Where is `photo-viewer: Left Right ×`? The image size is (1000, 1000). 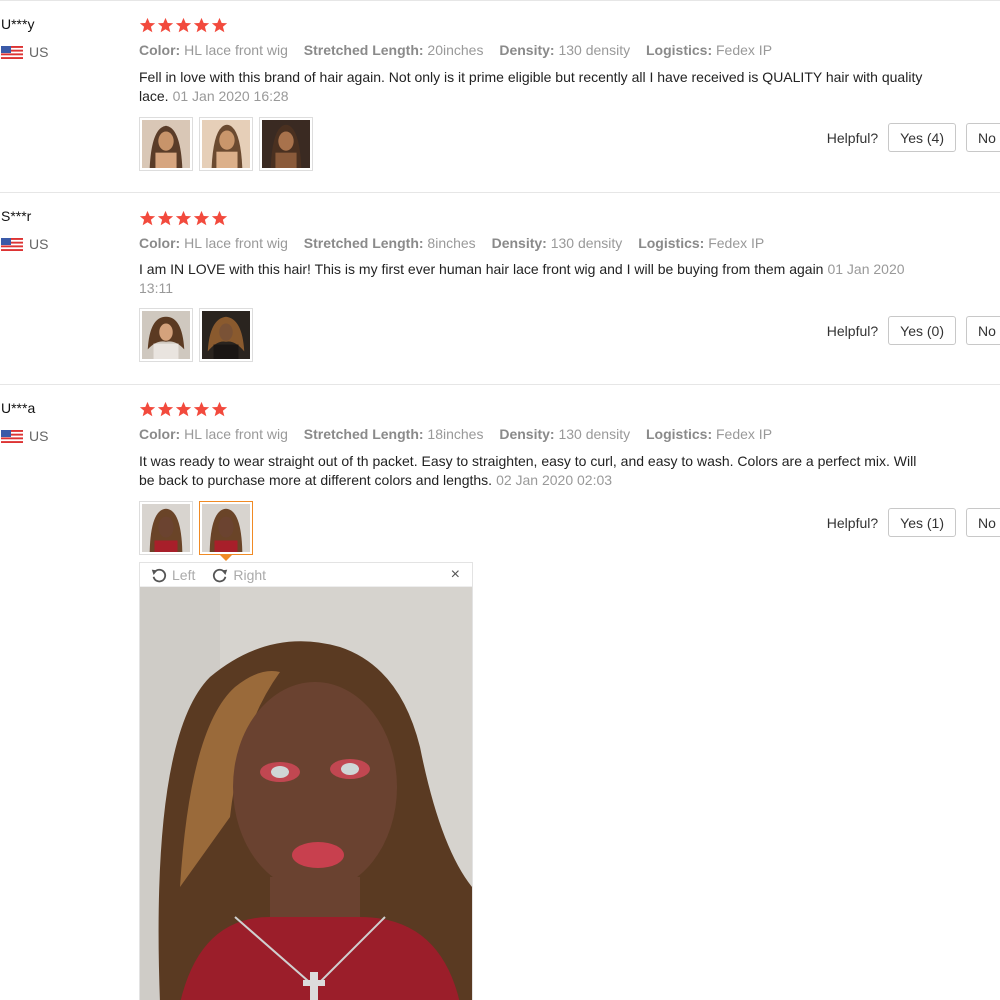
photo-viewer: Left Right × is located at coordinates (306, 781).